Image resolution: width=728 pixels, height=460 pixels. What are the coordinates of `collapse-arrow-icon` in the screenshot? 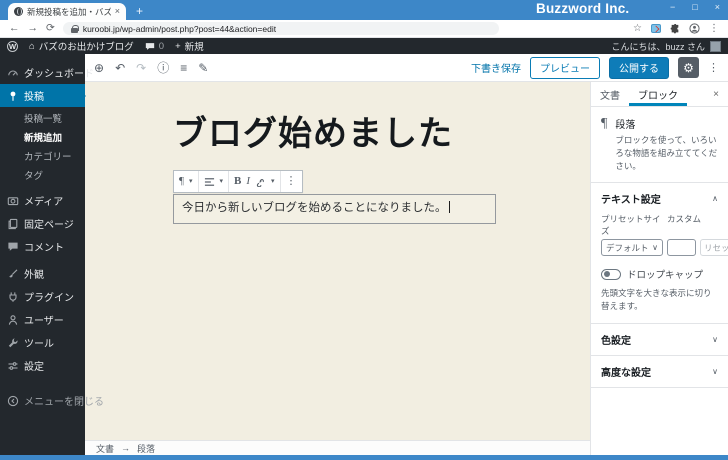 It's located at (13, 401).